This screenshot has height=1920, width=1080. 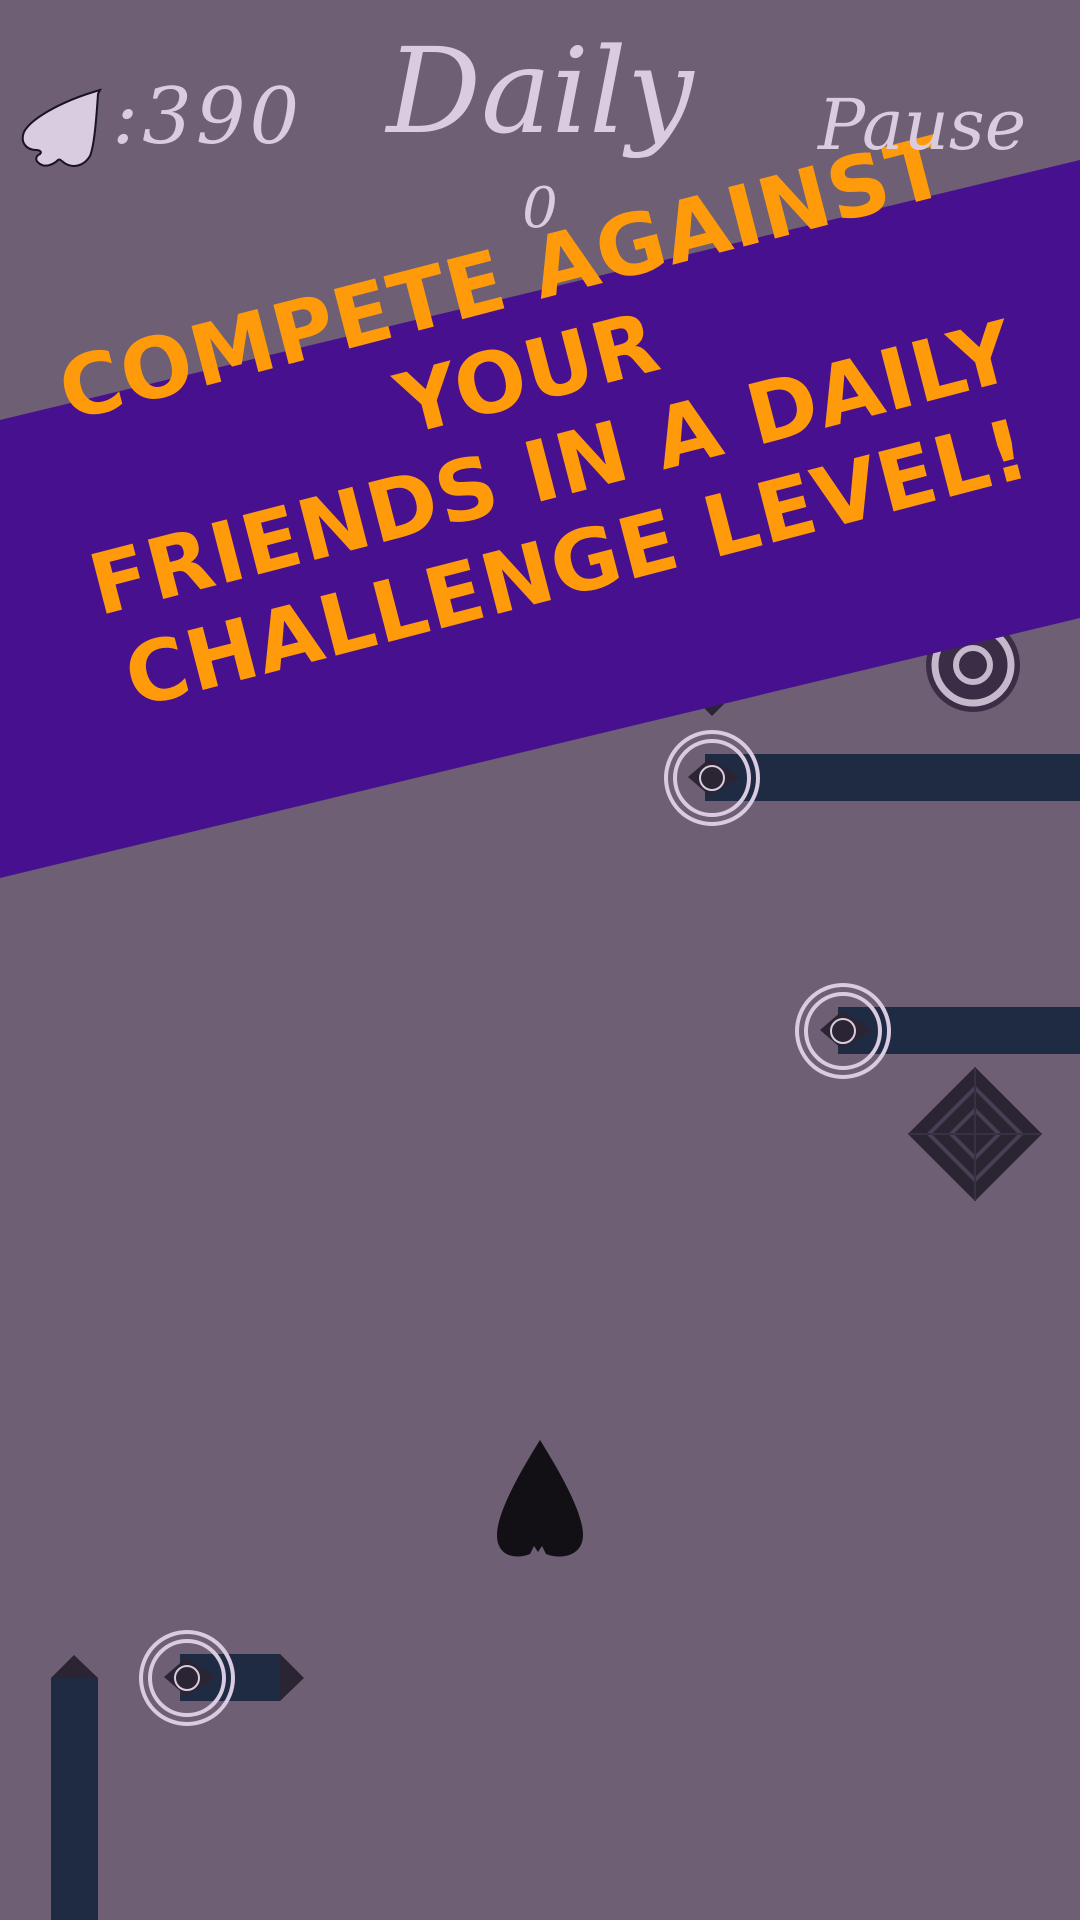 I want to click on pause-button: Pause, so click(x=922, y=125).